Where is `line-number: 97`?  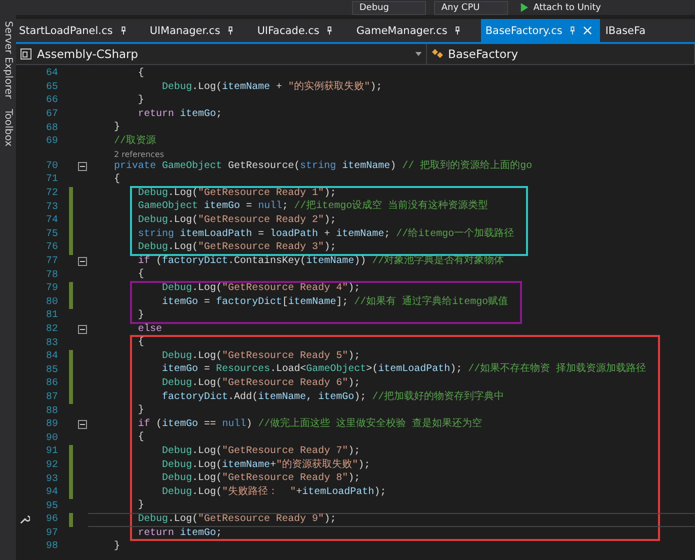 line-number: 97 is located at coordinates (51, 533).